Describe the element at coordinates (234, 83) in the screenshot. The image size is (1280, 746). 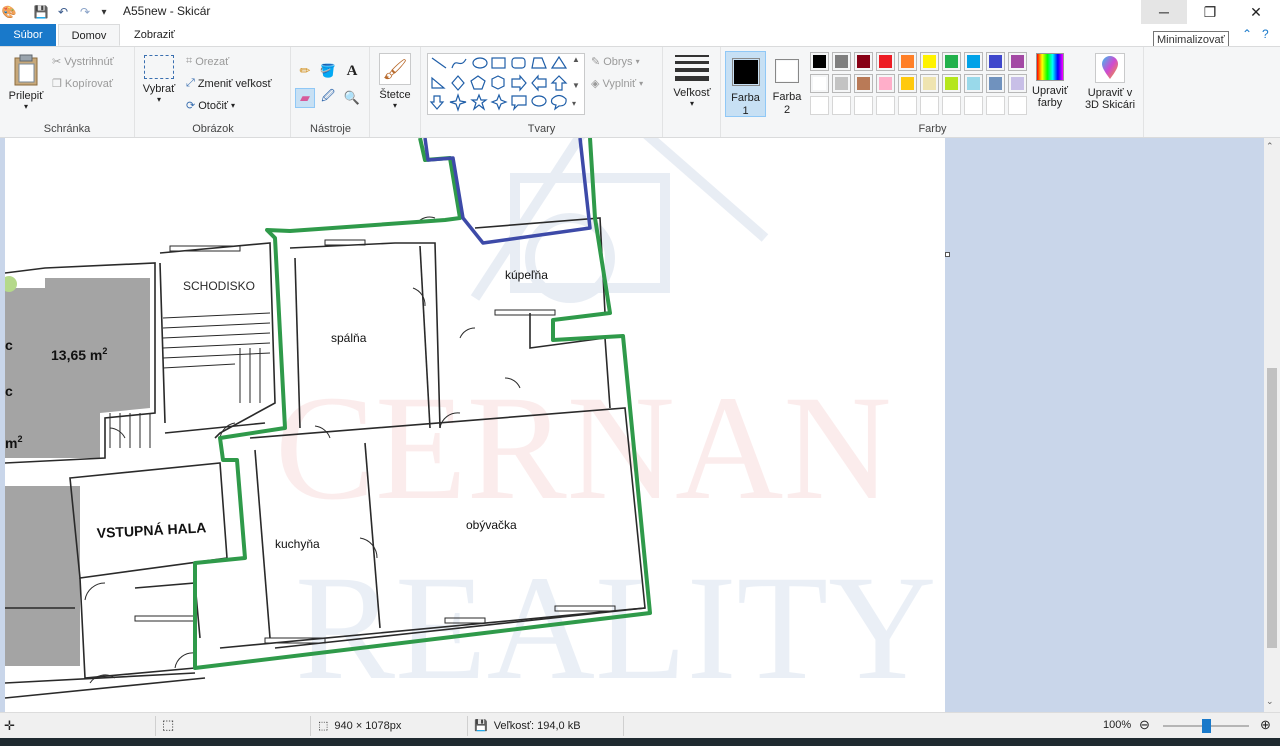
I see `resize-label: Zmeniť veľkosť` at that location.